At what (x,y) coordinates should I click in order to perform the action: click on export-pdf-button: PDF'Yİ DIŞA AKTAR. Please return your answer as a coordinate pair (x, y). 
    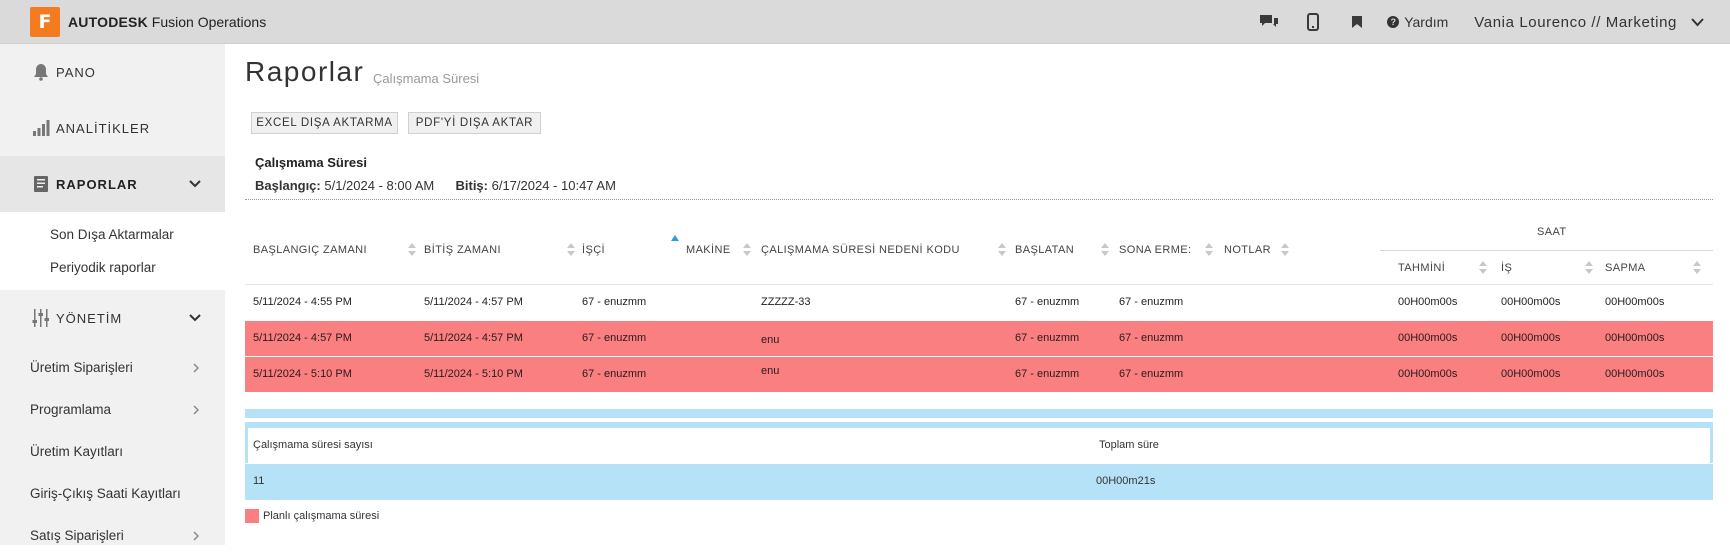
    Looking at the image, I should click on (474, 123).